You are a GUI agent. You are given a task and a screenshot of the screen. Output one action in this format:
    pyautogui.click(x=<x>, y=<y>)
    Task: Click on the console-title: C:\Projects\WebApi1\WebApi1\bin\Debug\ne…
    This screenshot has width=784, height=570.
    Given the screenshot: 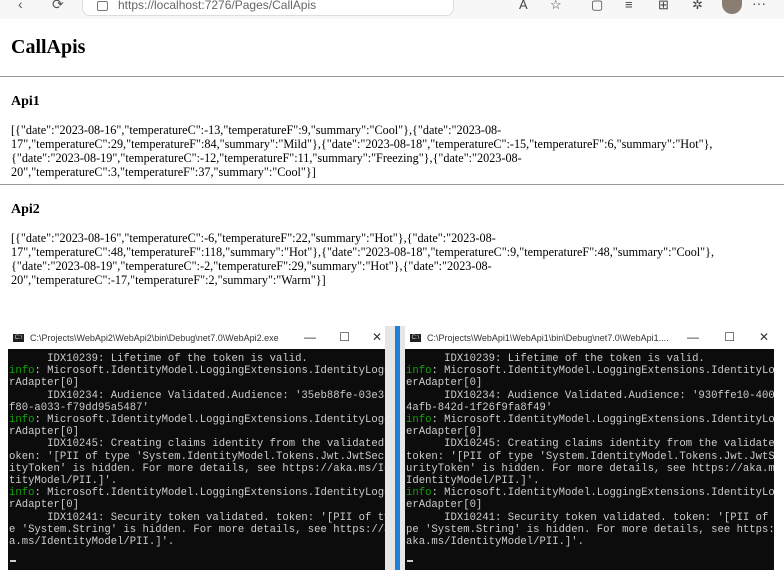 What is the action you would take?
    pyautogui.click(x=548, y=338)
    